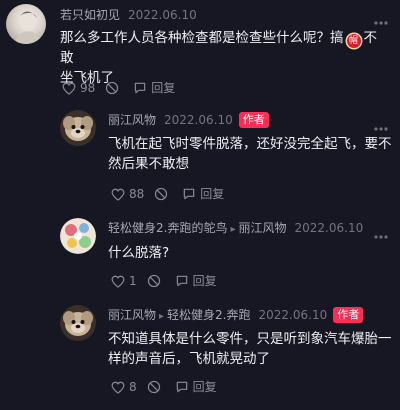 This screenshot has width=400, height=410. What do you see at coordinates (169, 387) in the screenshot?
I see `comment-actions: 8 回复` at bounding box center [169, 387].